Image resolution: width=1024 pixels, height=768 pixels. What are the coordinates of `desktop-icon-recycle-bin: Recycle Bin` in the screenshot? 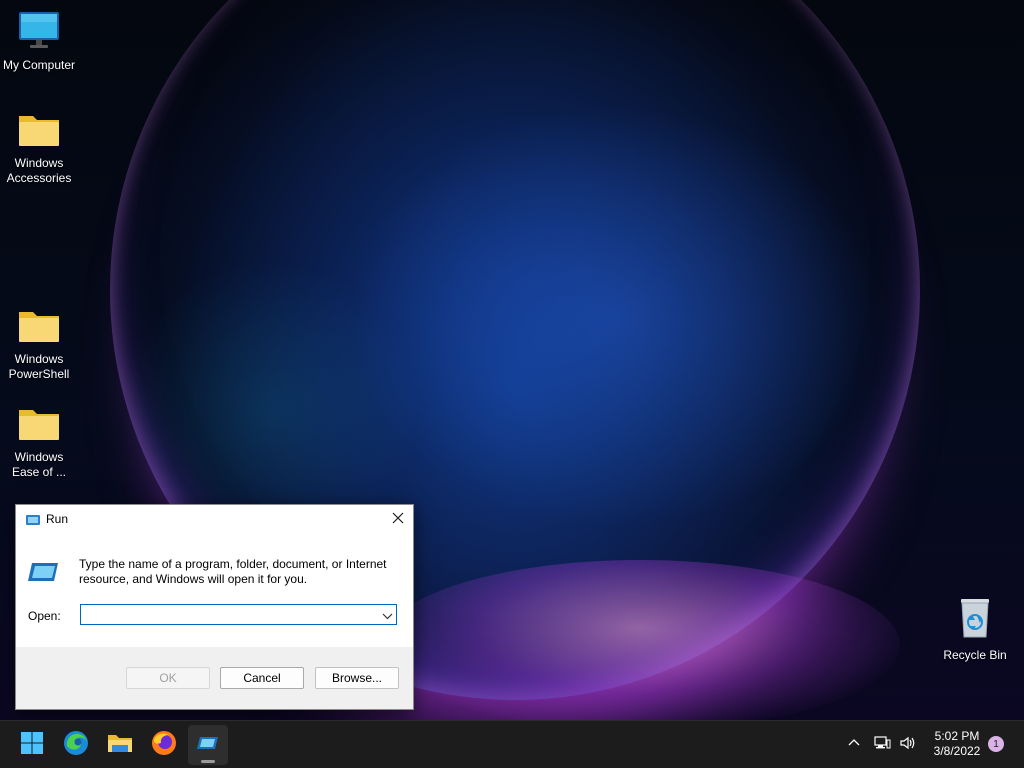 It's located at (975, 629).